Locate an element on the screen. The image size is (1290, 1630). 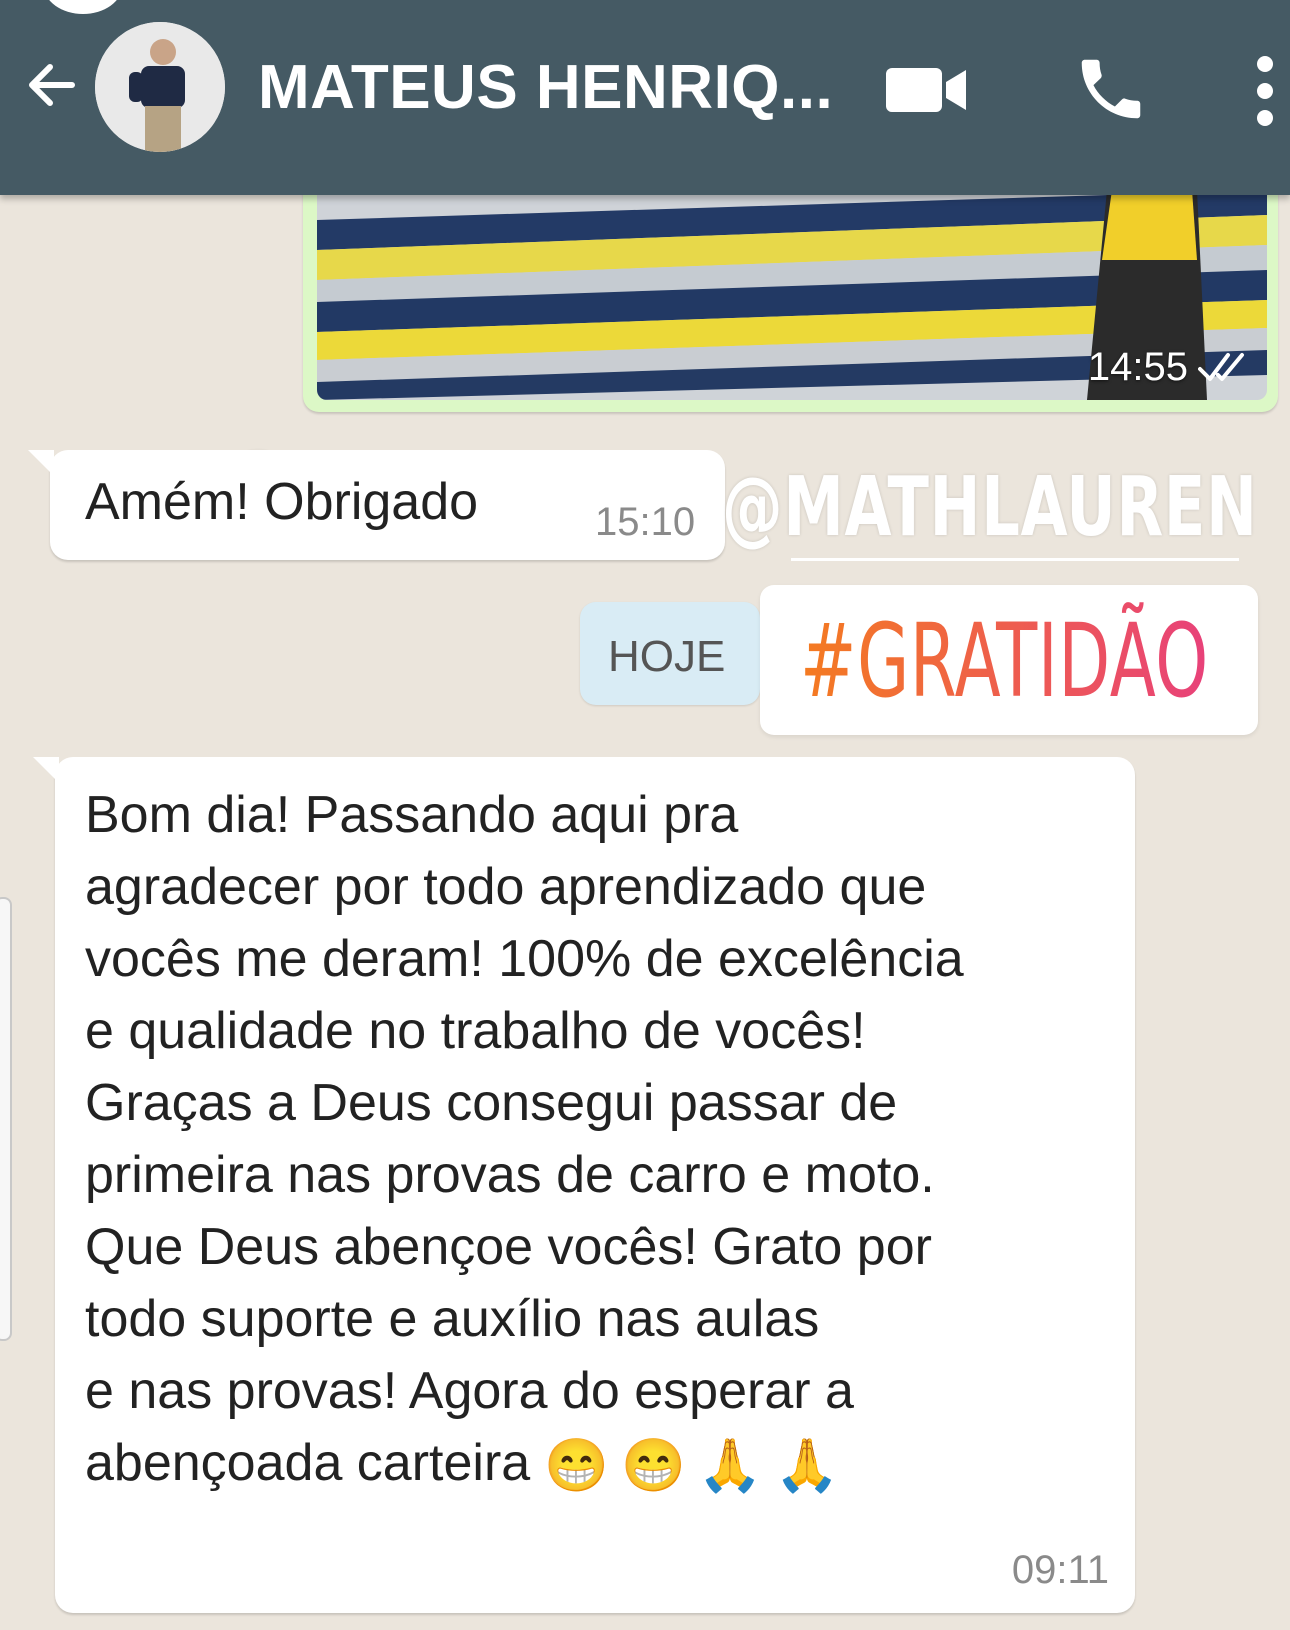
image-message-meta: 14:55 is located at coordinates (1169, 367).